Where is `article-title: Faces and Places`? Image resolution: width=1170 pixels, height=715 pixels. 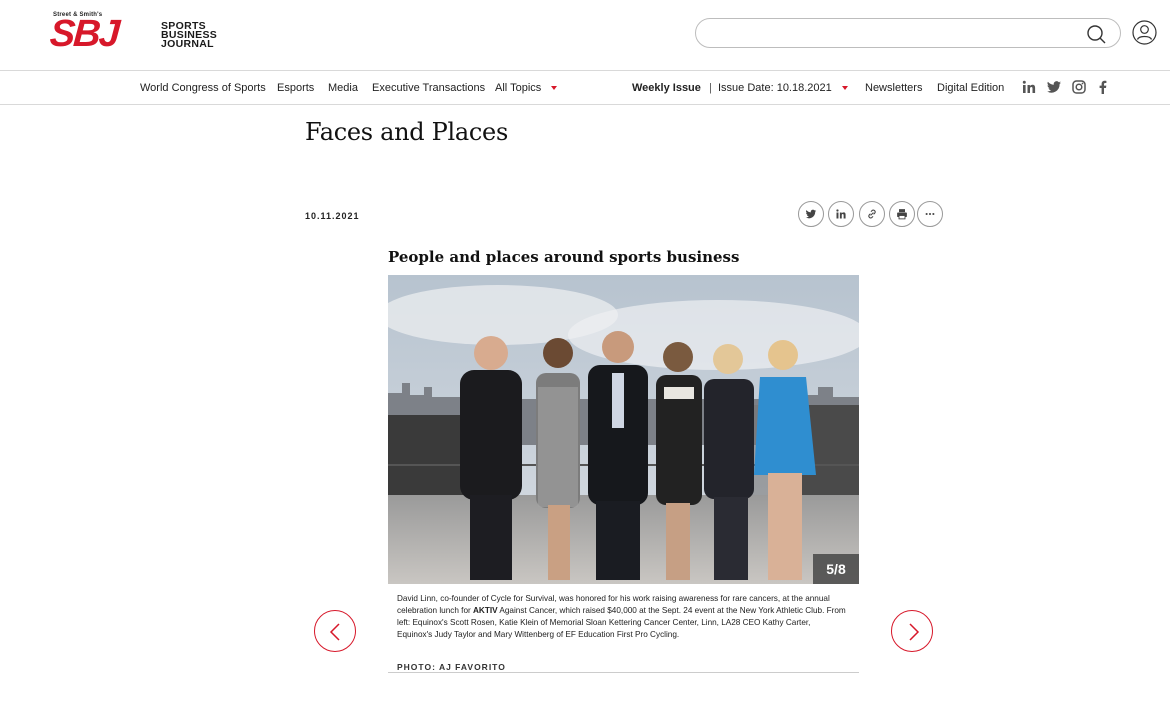
article-title: Faces and Places is located at coordinates (406, 132).